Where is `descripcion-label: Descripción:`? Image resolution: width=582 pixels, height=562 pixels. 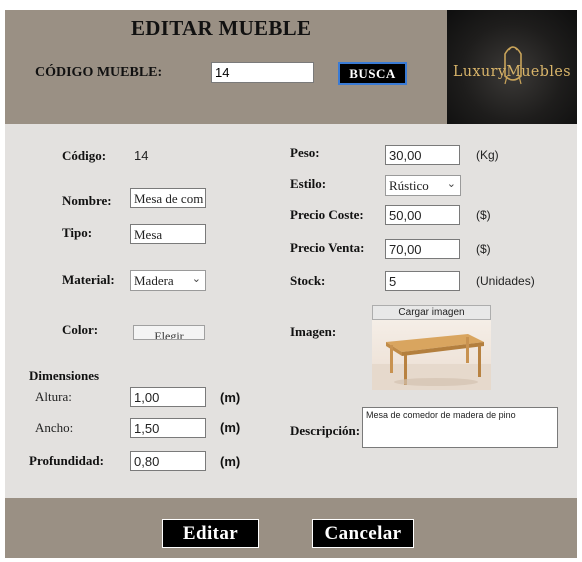
descripcion-label: Descripción: is located at coordinates (325, 430).